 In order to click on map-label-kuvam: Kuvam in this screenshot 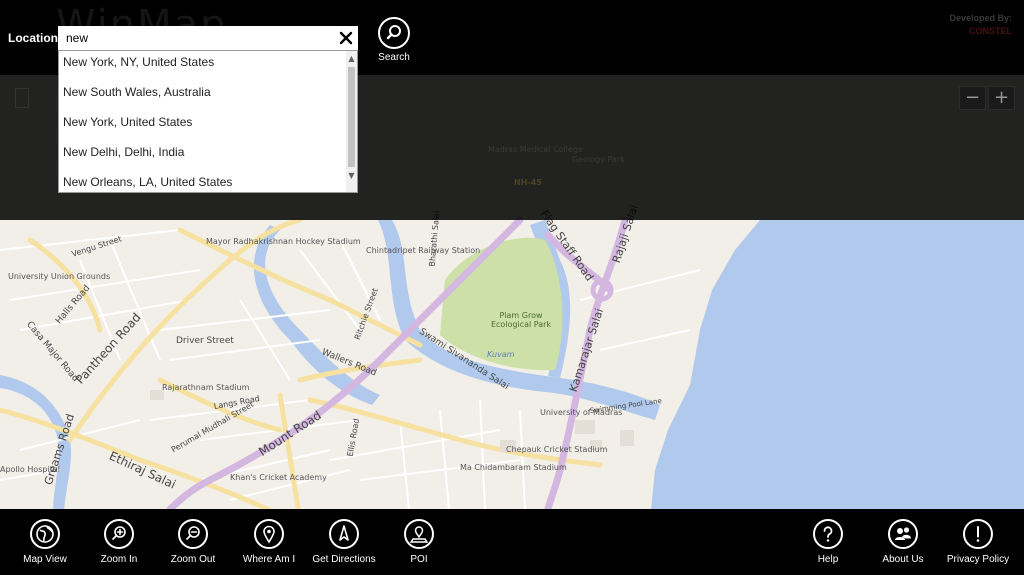, I will do `click(501, 354)`.